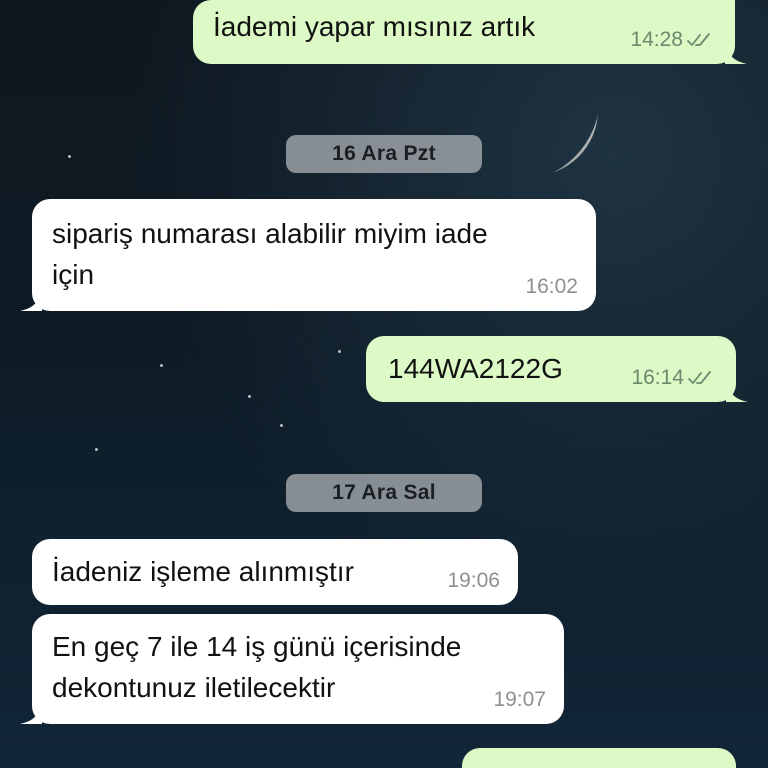  What do you see at coordinates (73, 274) in the screenshot?
I see `message-text-line2: için` at bounding box center [73, 274].